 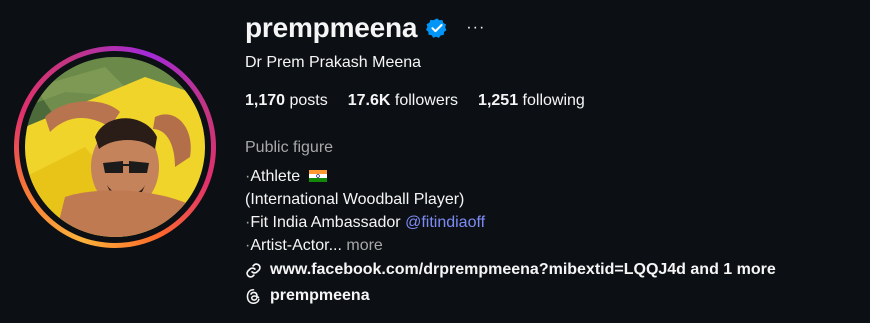 I want to click on following-count-value: 1,251, so click(x=498, y=100).